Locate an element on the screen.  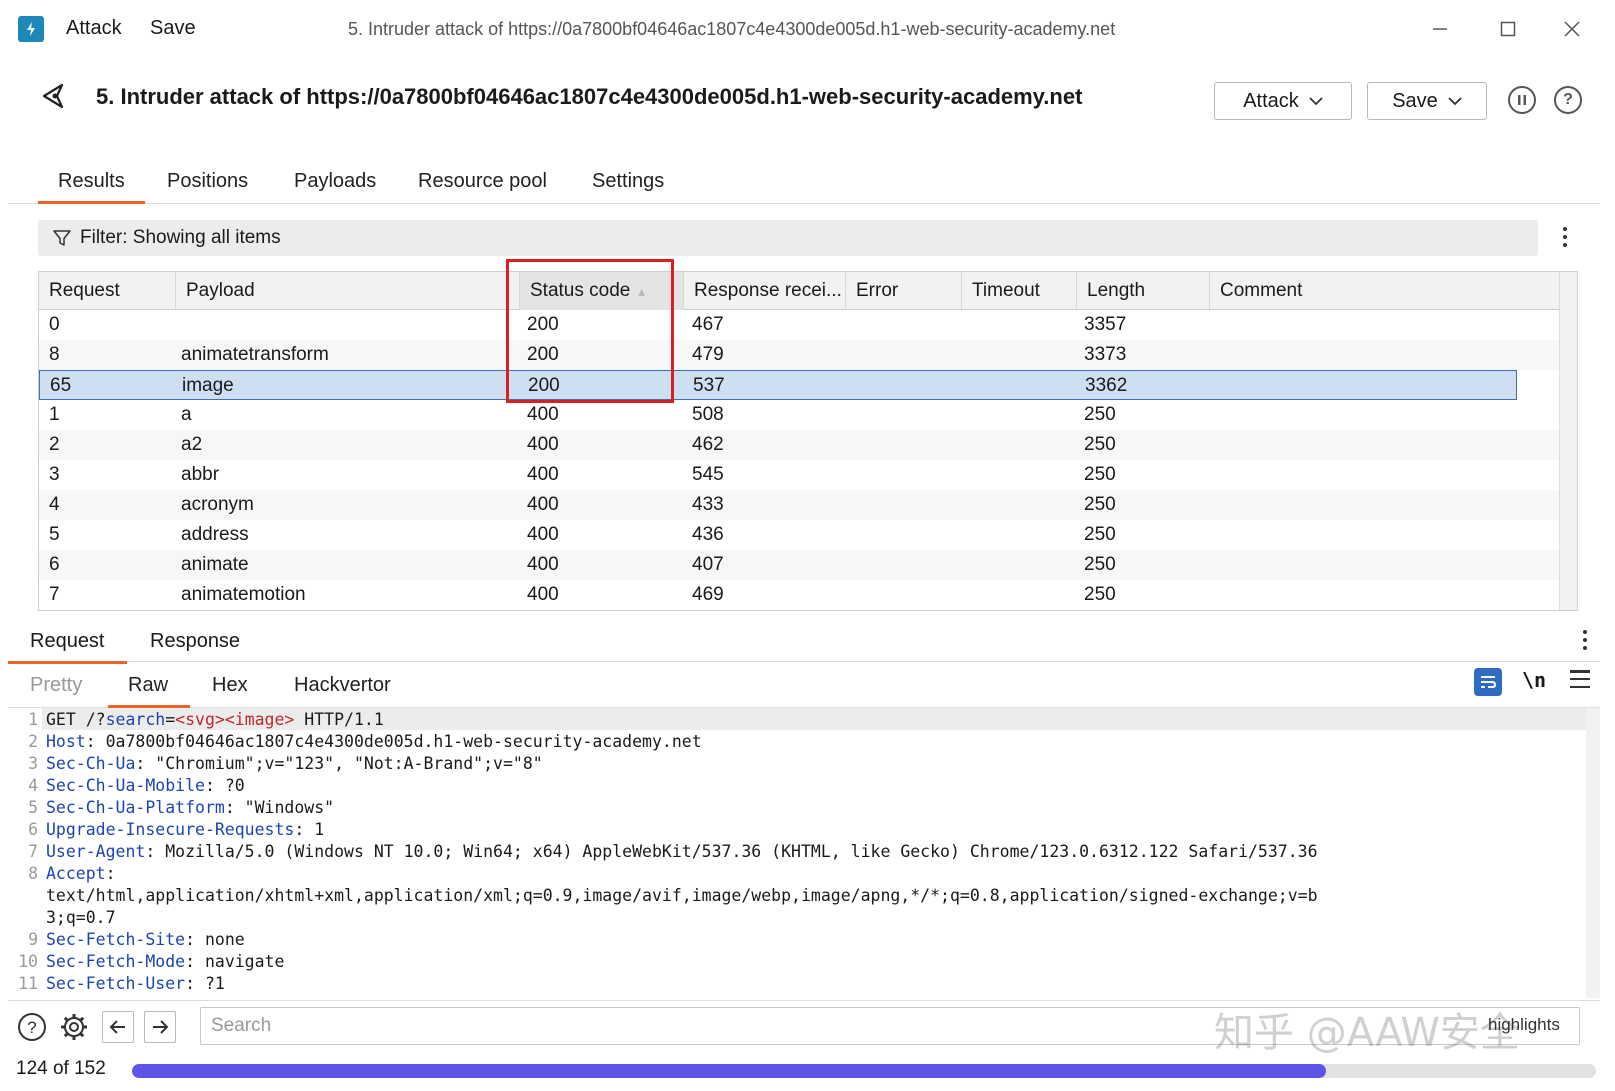
highlights-label: highlights is located at coordinates (1524, 1025).